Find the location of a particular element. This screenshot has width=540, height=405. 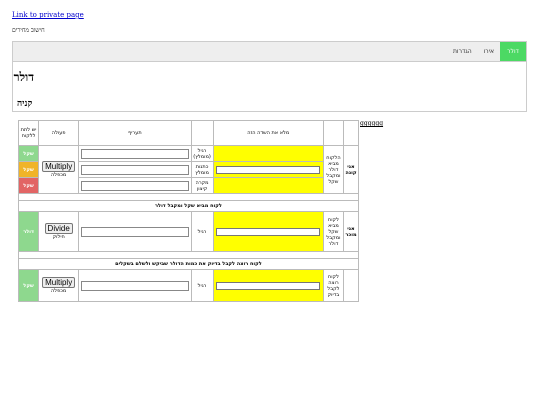

client-exact: לקוח רוצה לקבל בדיוק is located at coordinates (333, 285).